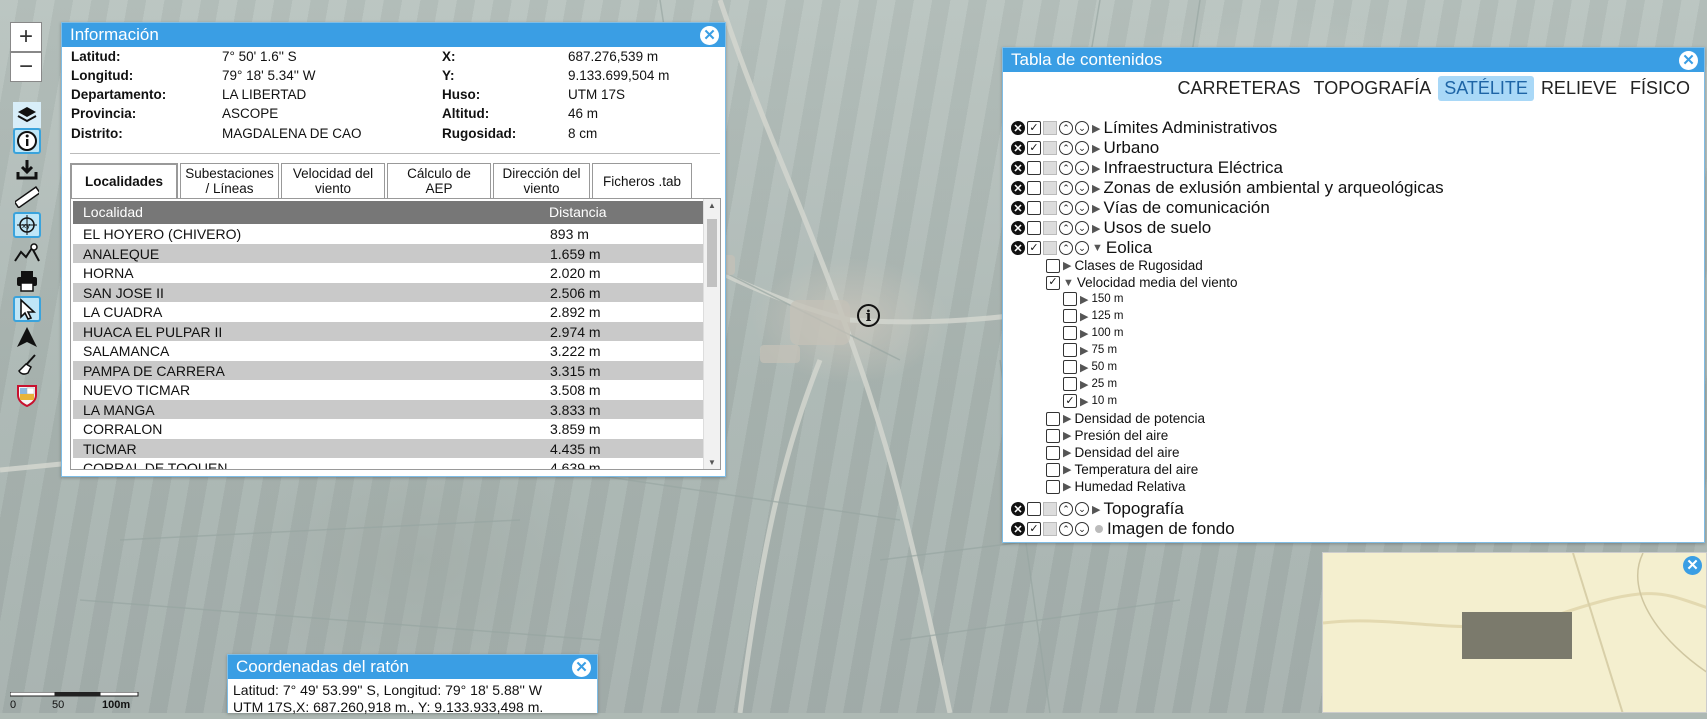 The height and width of the screenshot is (719, 1707). Describe the element at coordinates (1090, 384) in the screenshot. I see `height-row: ▶ 25 m` at that location.